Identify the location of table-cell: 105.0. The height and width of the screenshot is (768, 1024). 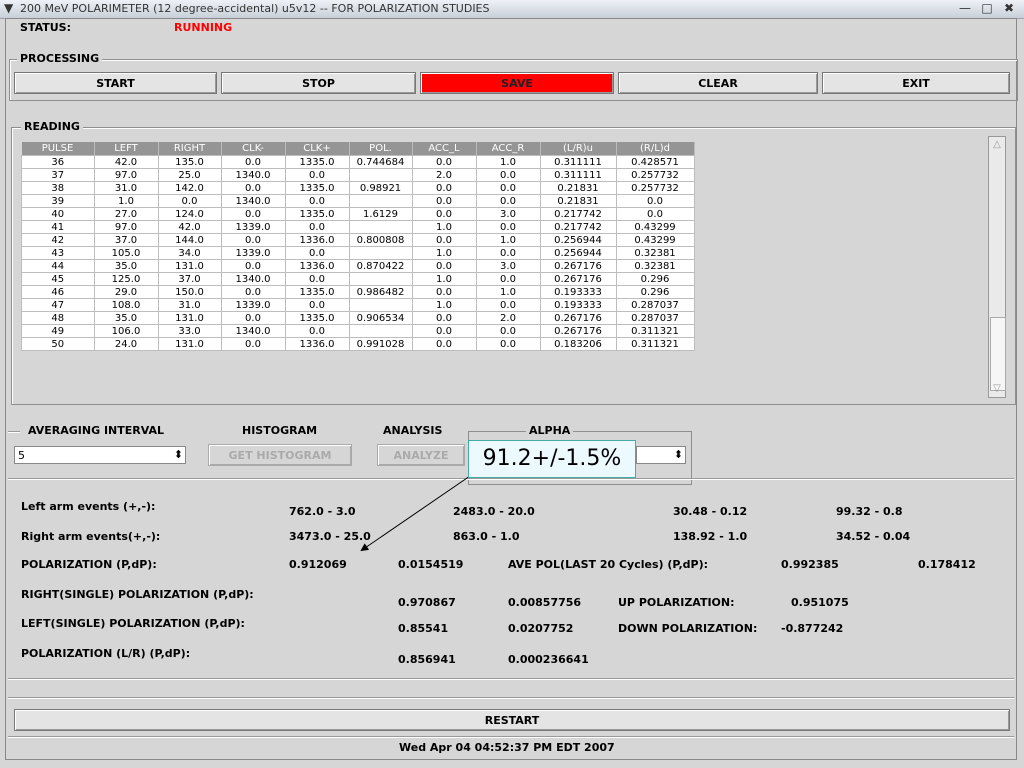
(126, 253).